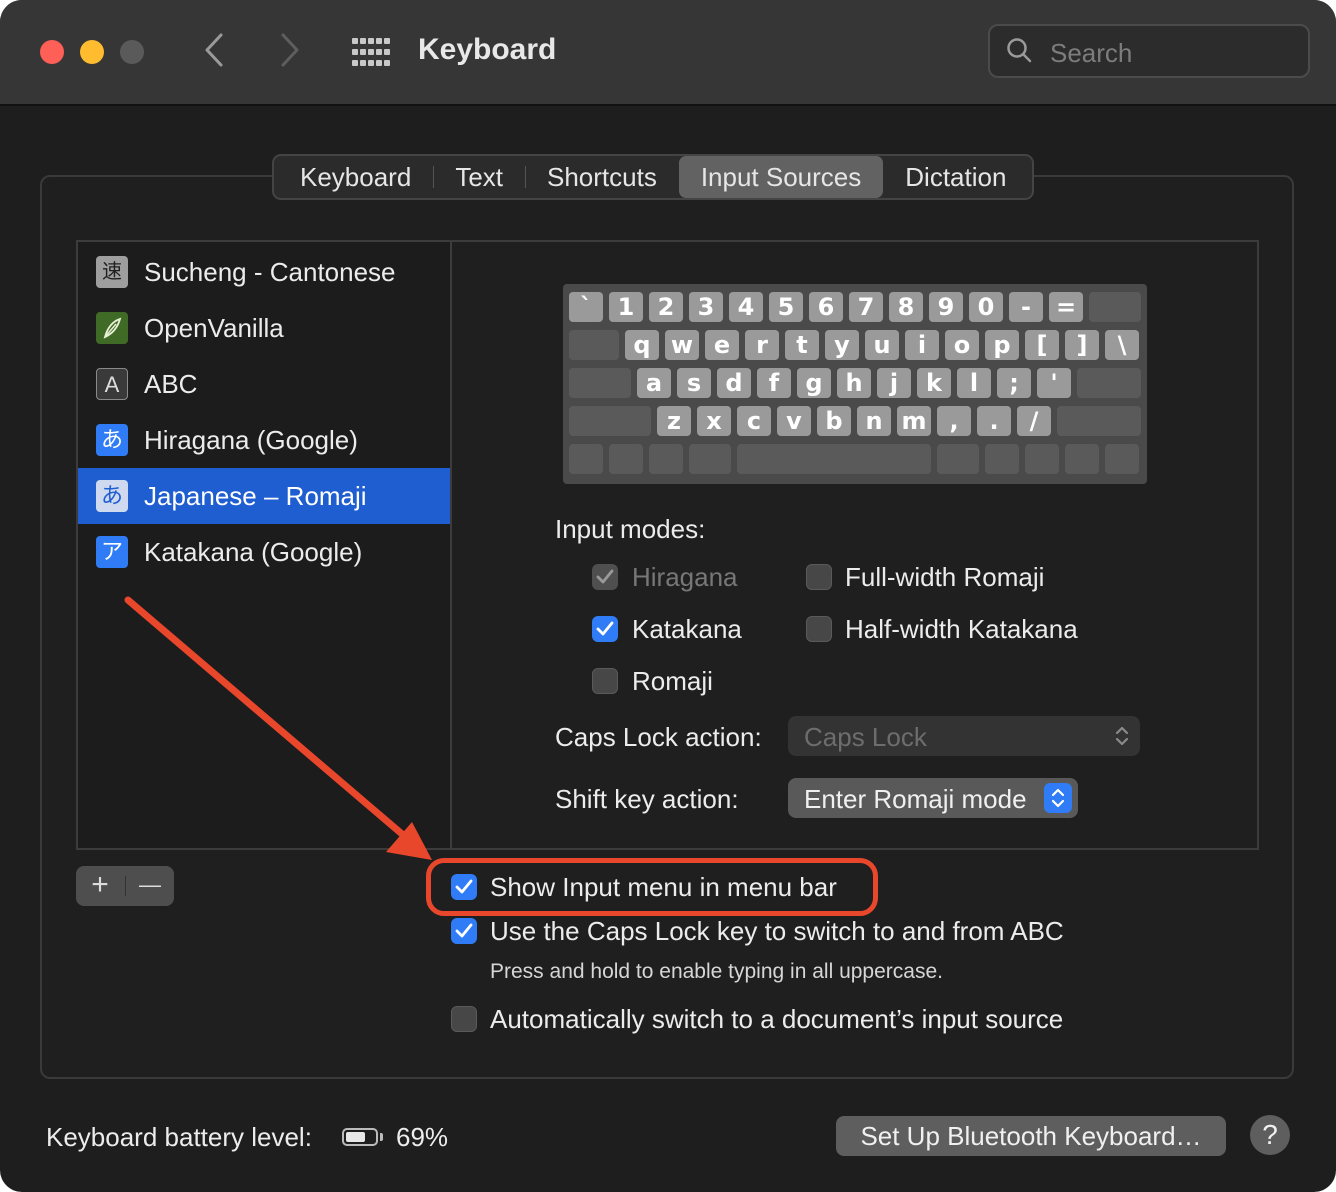  Describe the element at coordinates (682, 345) in the screenshot. I see `keyboard-key: w` at that location.